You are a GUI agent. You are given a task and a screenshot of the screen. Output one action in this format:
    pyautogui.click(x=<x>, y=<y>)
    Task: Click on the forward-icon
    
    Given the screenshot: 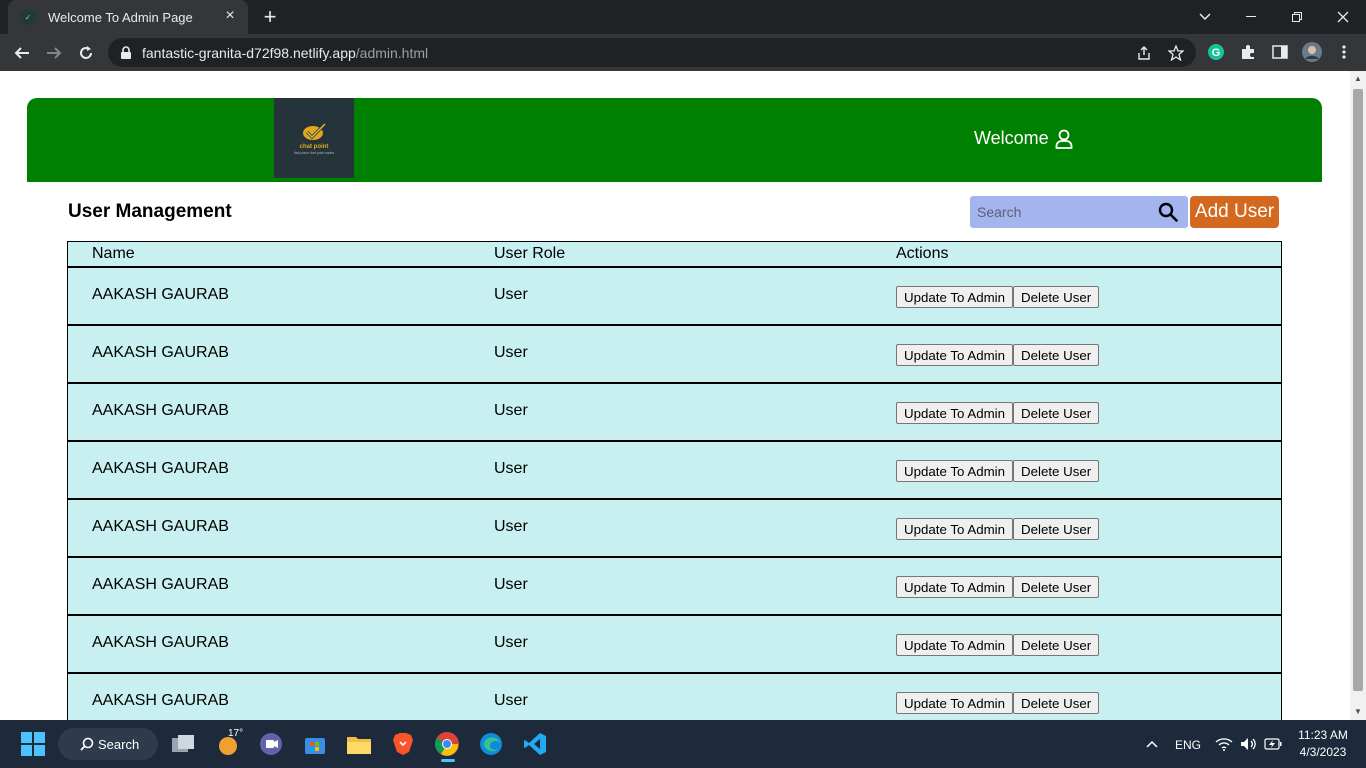 What is the action you would take?
    pyautogui.click(x=54, y=53)
    